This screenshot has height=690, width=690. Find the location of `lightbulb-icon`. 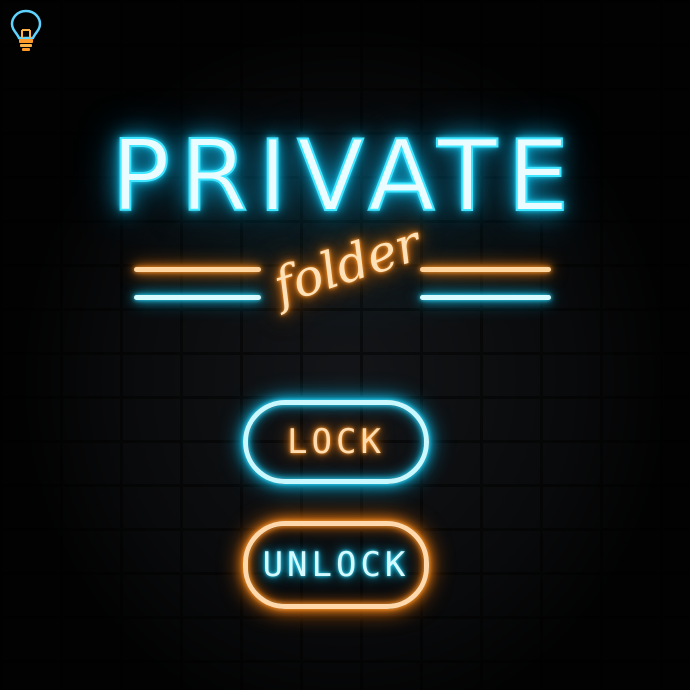

lightbulb-icon is located at coordinates (26, 31).